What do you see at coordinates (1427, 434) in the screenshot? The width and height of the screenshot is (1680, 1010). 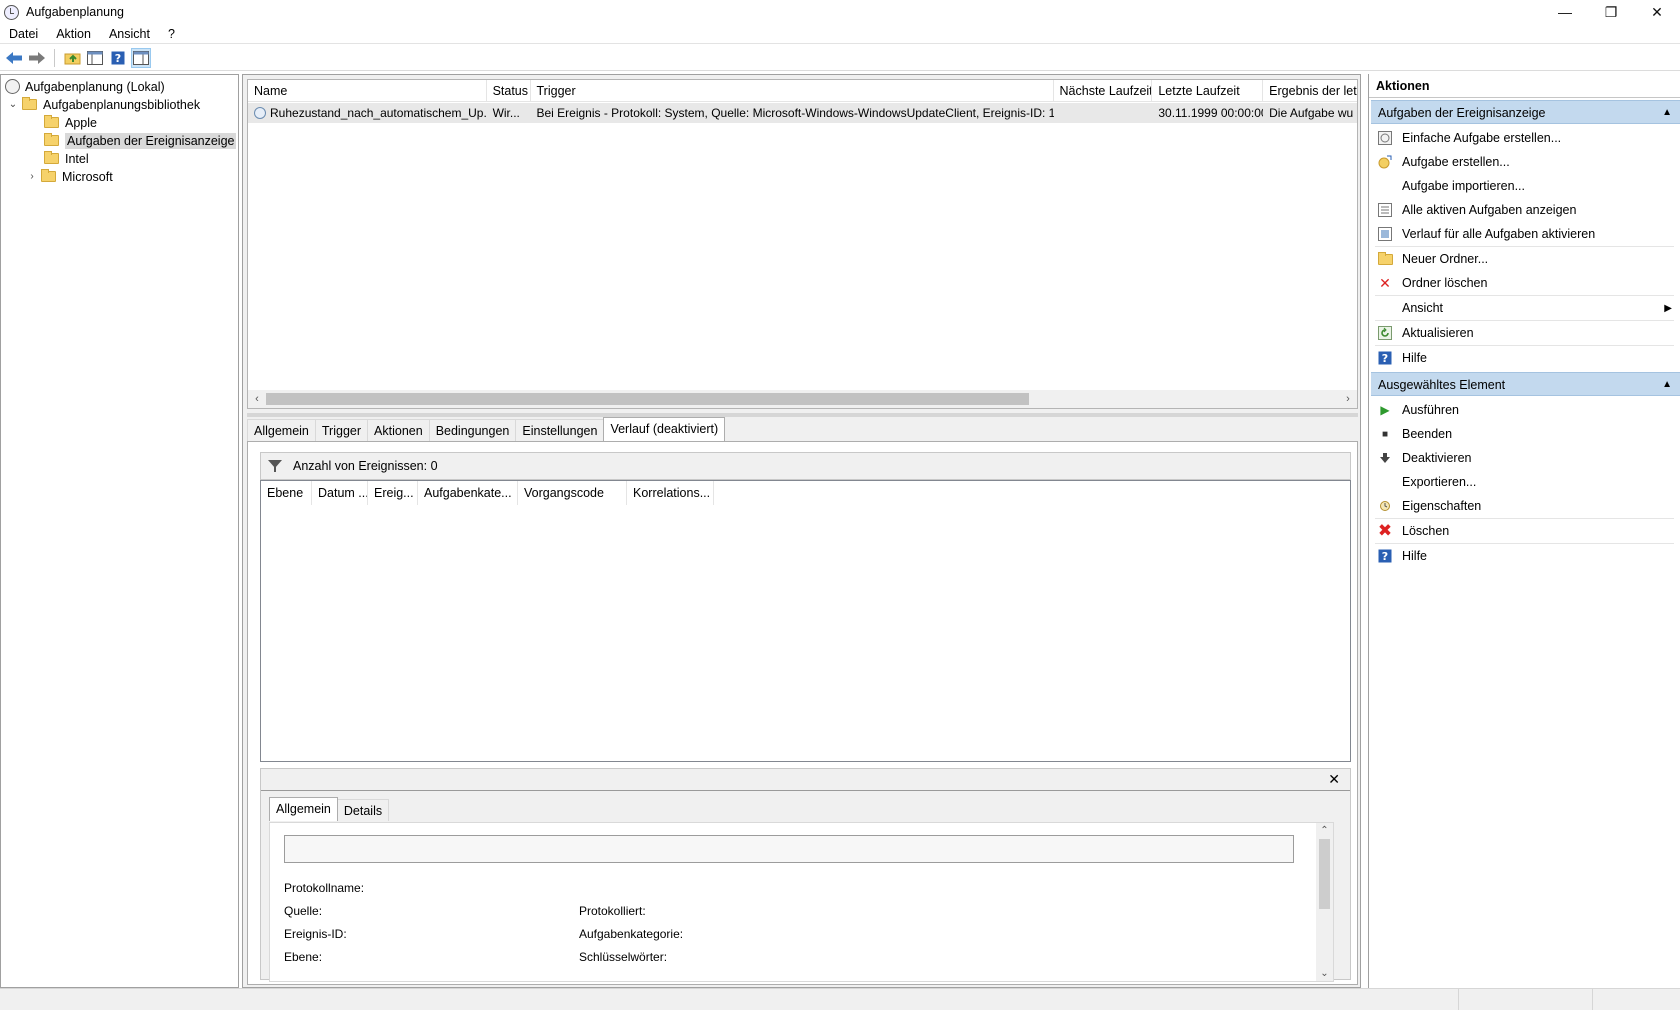 I see `action-label: Beenden` at bounding box center [1427, 434].